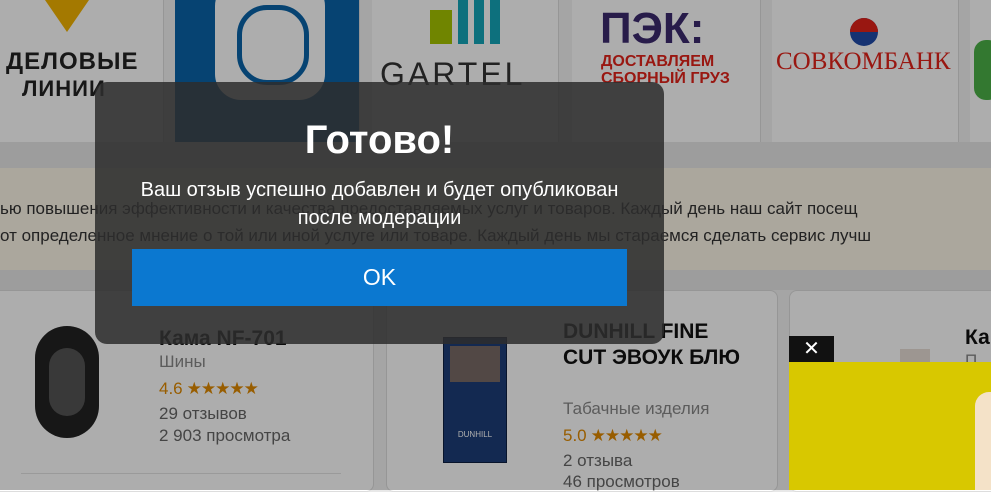 The image size is (991, 492). I want to click on ad-banner, so click(890, 426).